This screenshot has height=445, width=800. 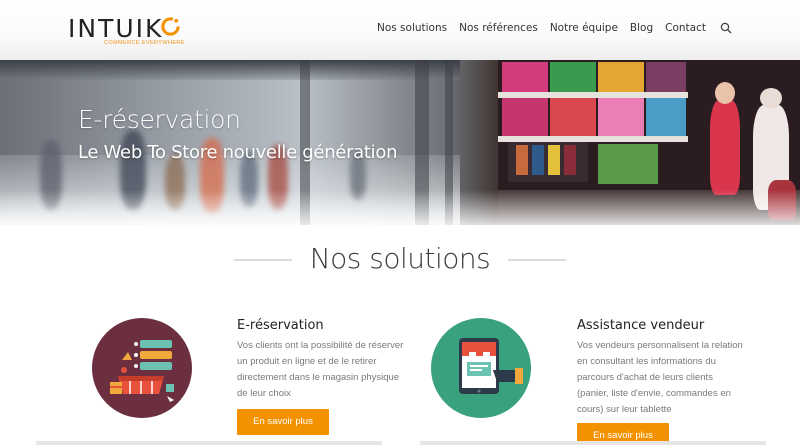 What do you see at coordinates (584, 28) in the screenshot?
I see `nav-item-team: Notre équipe` at bounding box center [584, 28].